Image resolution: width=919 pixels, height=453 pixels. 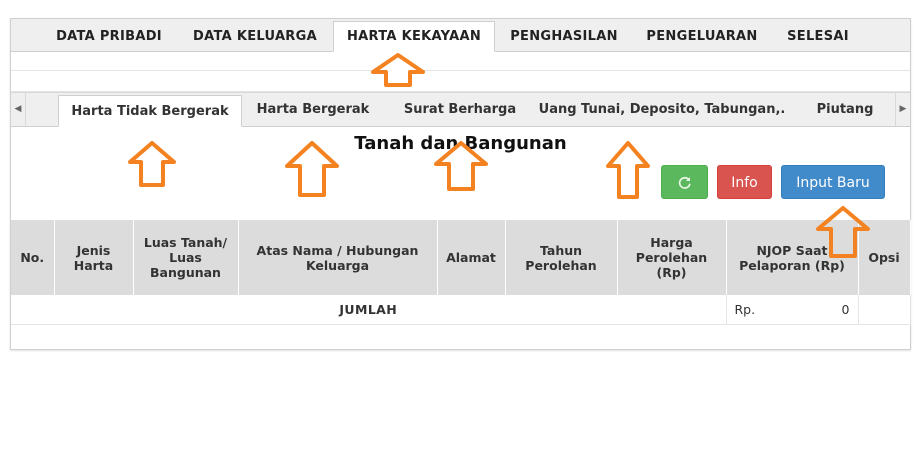 I want to click on jumlah-label: JUMLAH, so click(x=369, y=310).